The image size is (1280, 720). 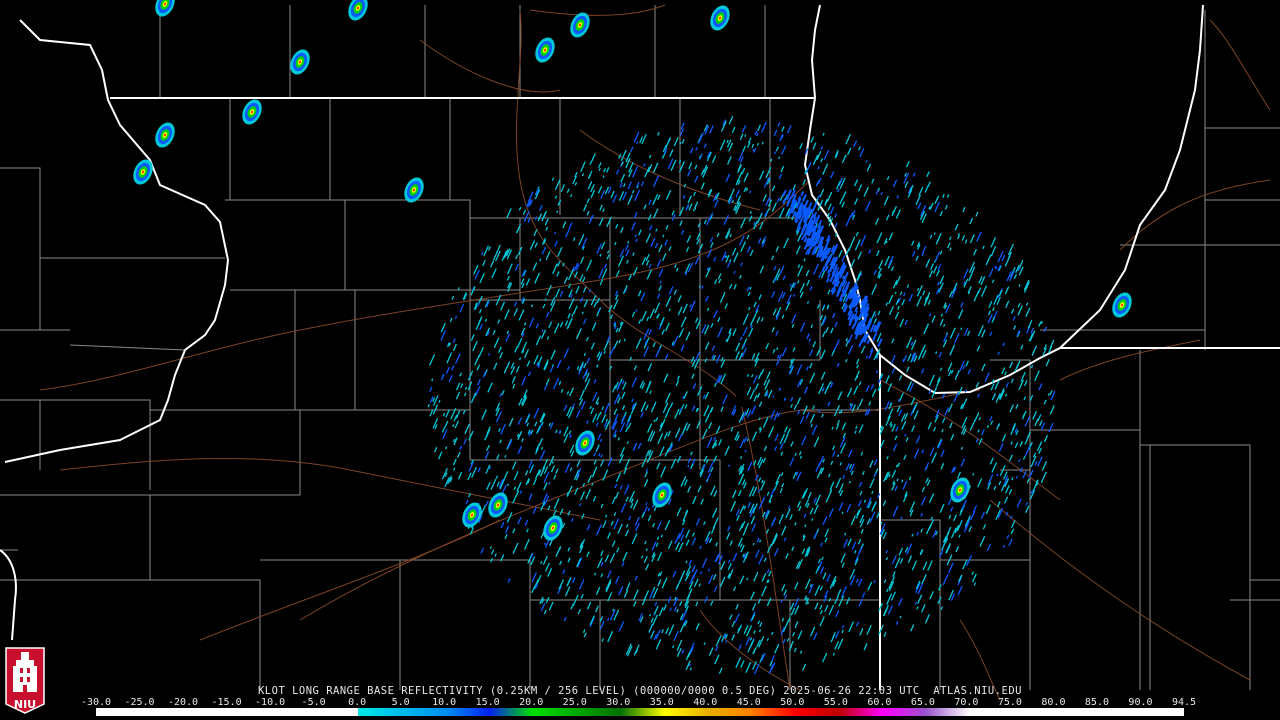 What do you see at coordinates (748, 702) in the screenshot?
I see `colorbar-label: 45.0` at bounding box center [748, 702].